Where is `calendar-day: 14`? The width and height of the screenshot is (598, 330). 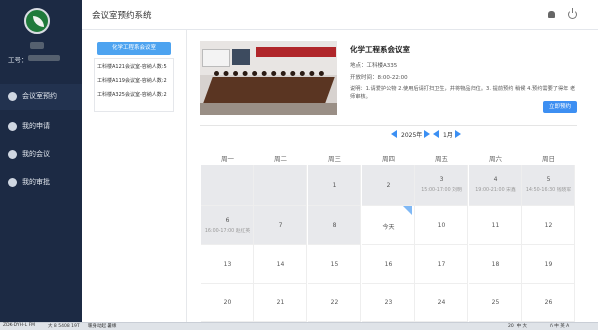
calendar-day: 14 is located at coordinates (280, 264).